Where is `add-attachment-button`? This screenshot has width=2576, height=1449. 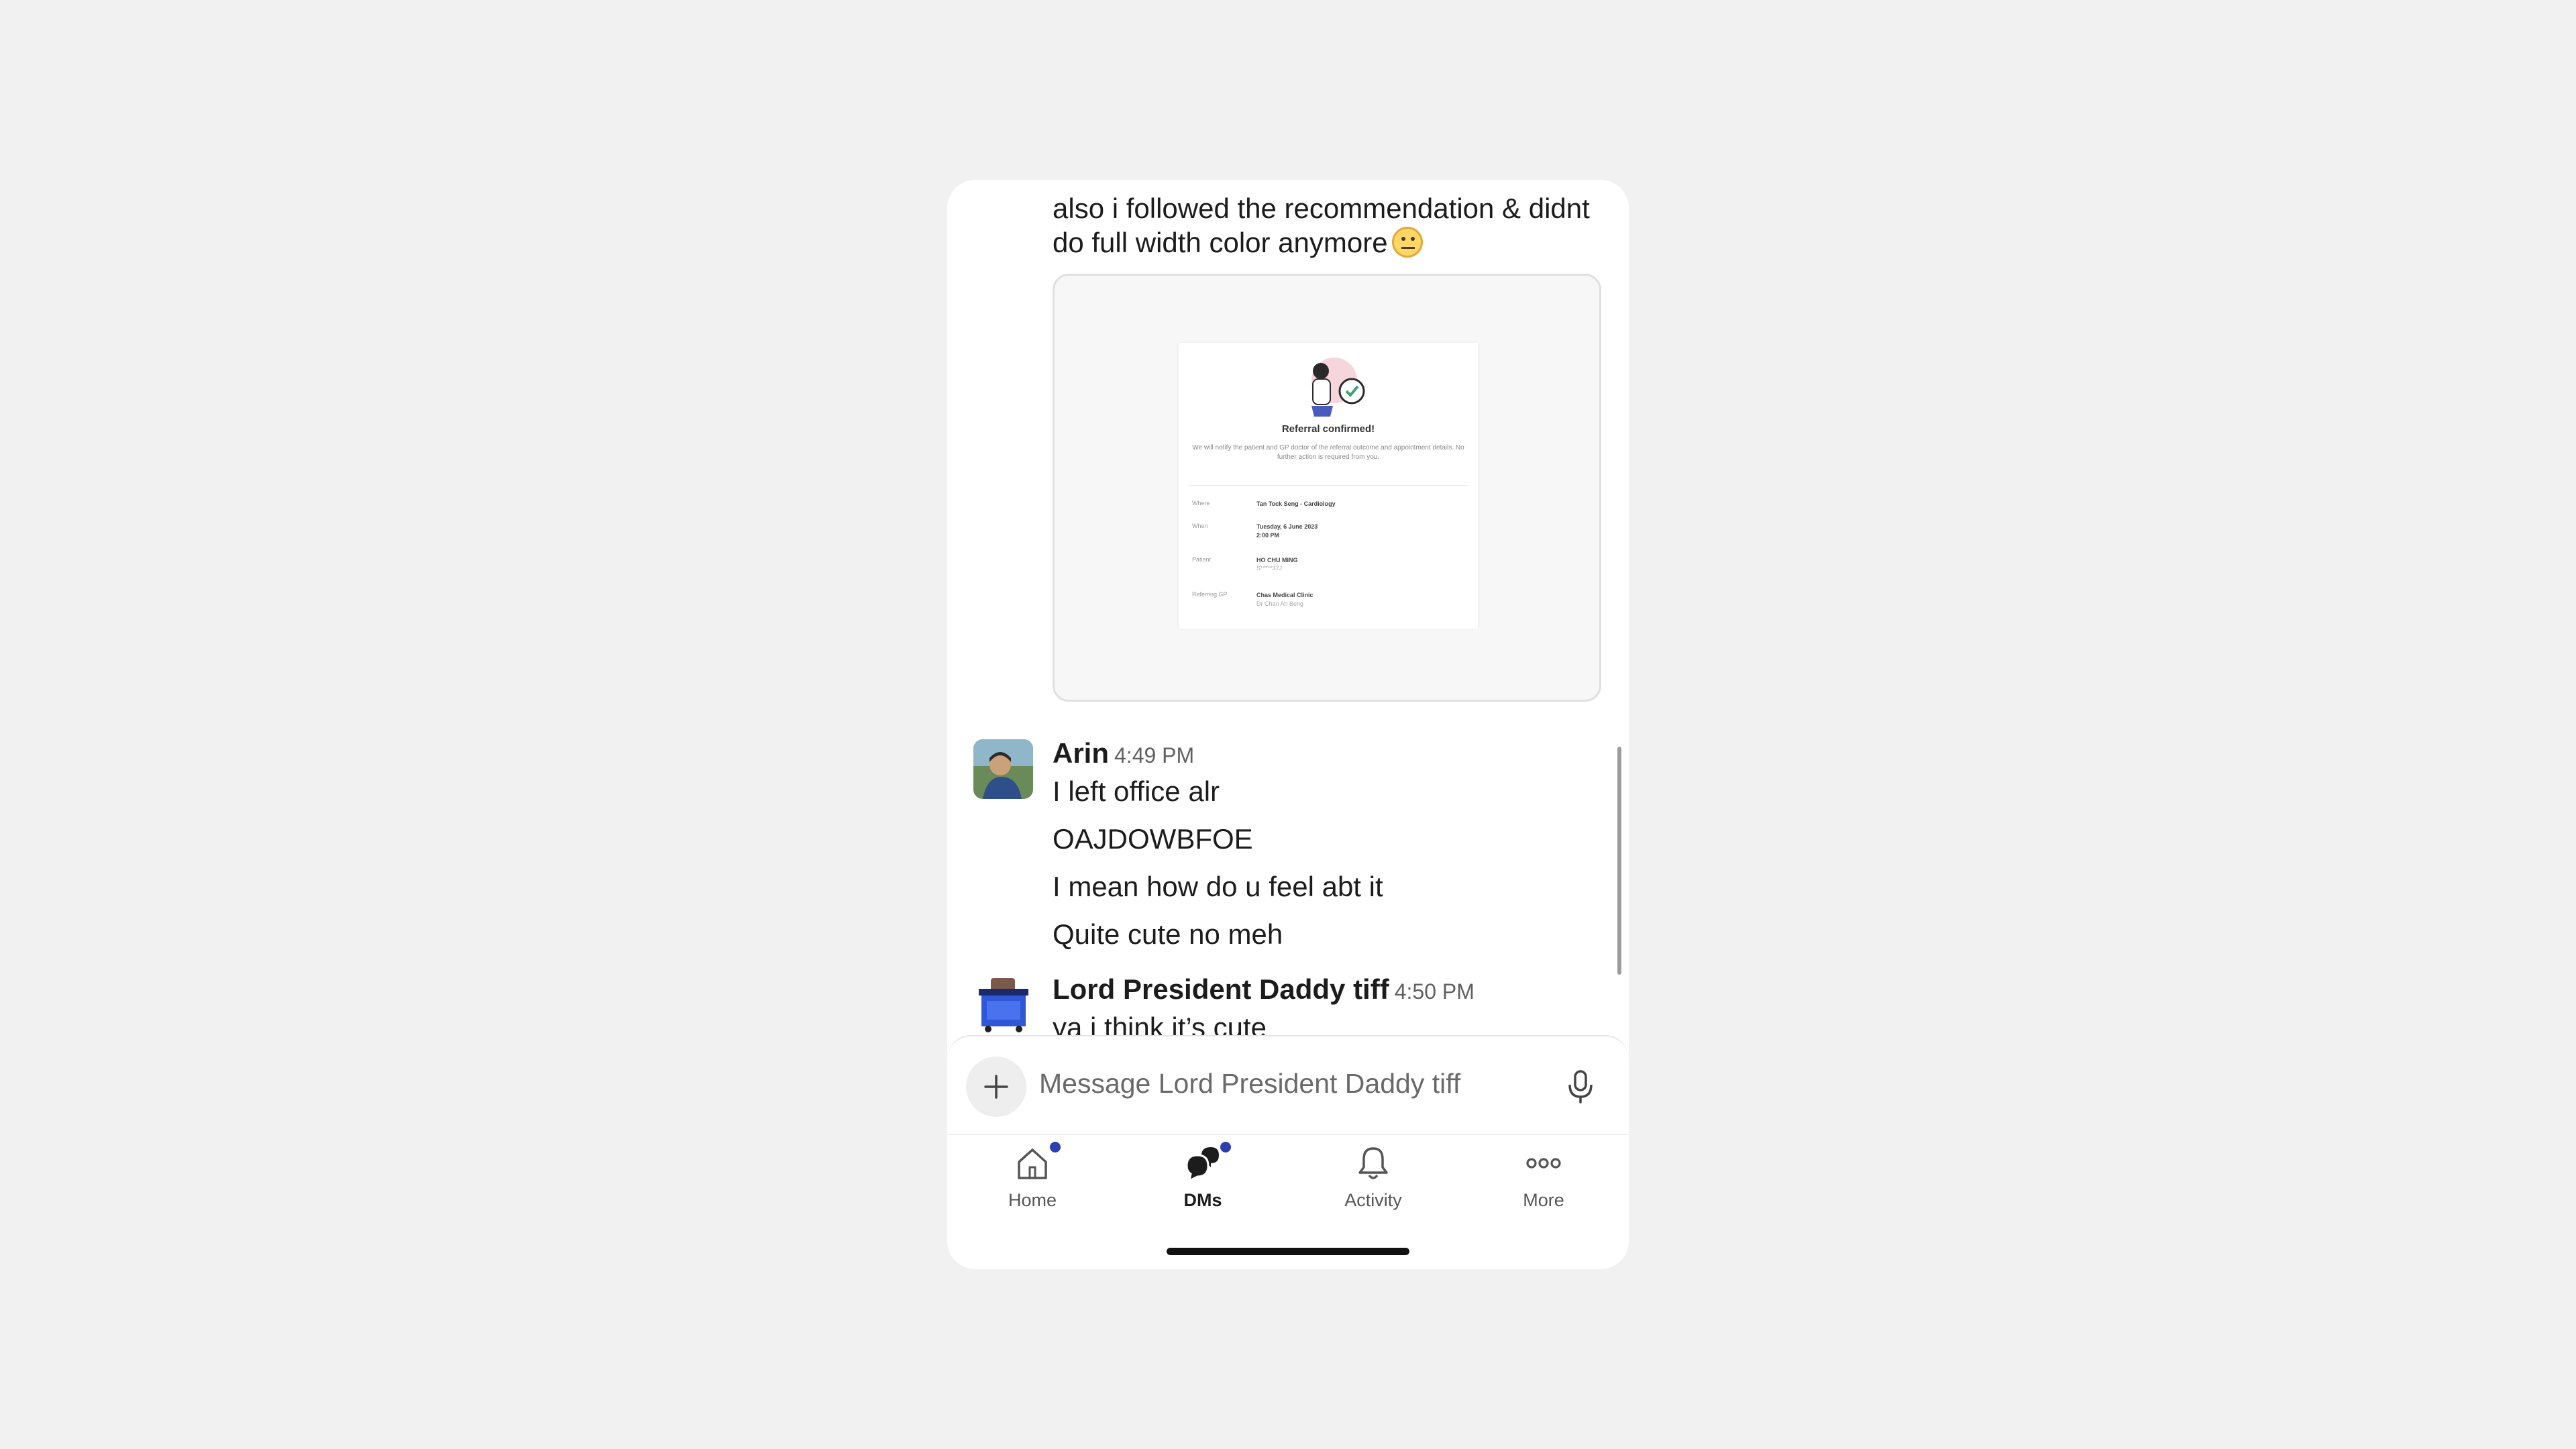
add-attachment-button is located at coordinates (996, 1087).